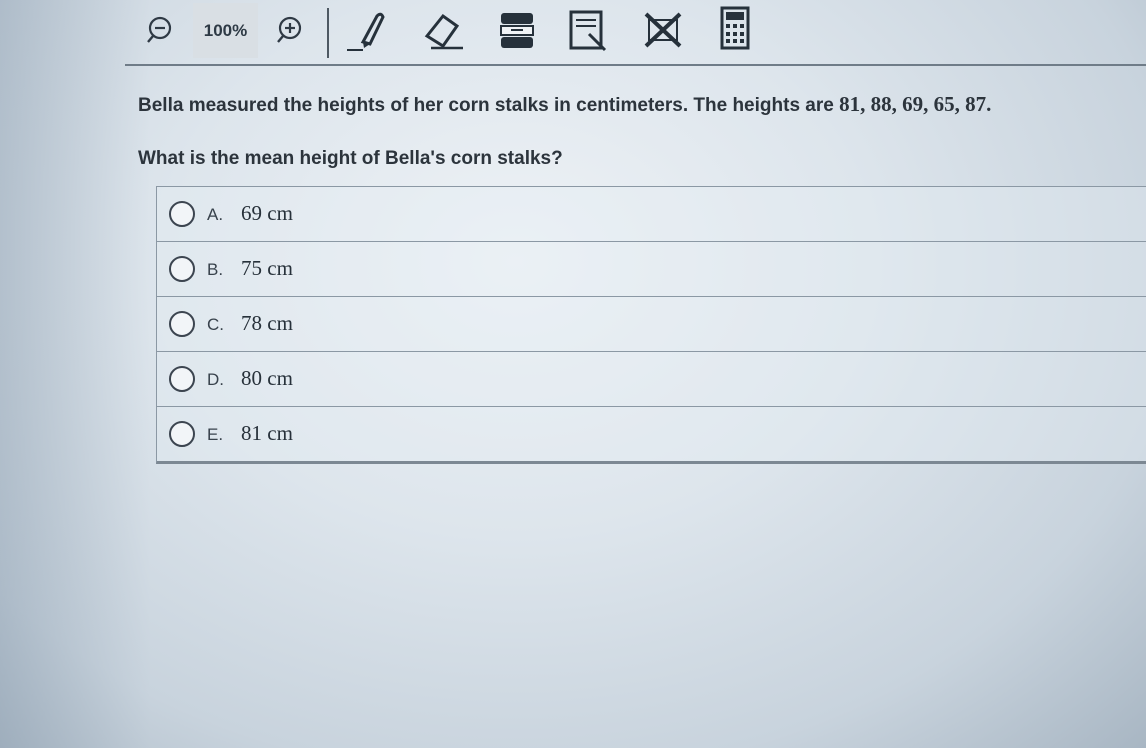 This screenshot has height=748, width=1146. Describe the element at coordinates (225, 30) in the screenshot. I see `zoom-level: 100%` at that location.